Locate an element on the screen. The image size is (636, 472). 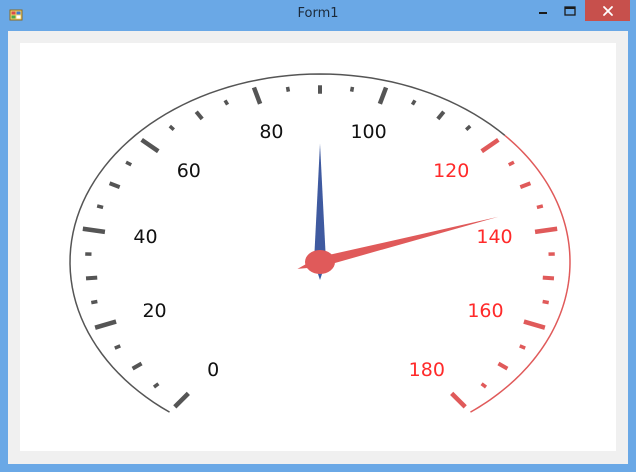
close-icon is located at coordinates (607, 10).